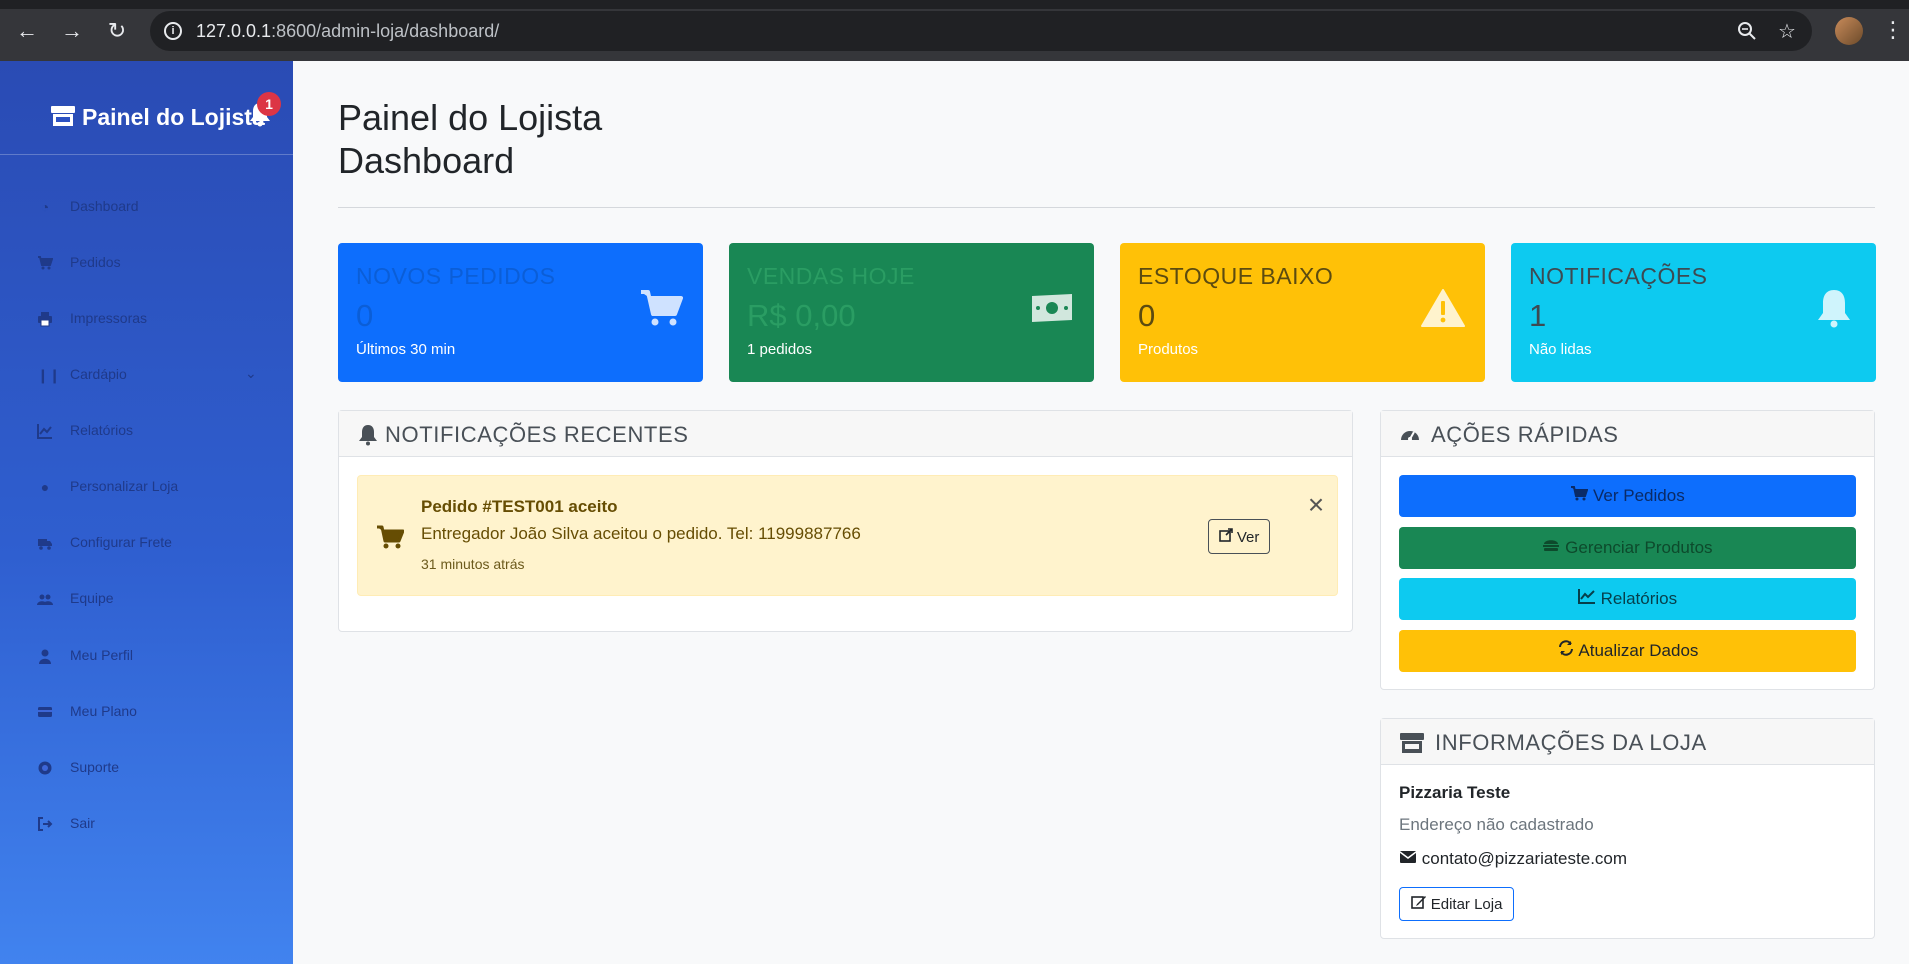  I want to click on refresh-icon, so click(1565, 648).